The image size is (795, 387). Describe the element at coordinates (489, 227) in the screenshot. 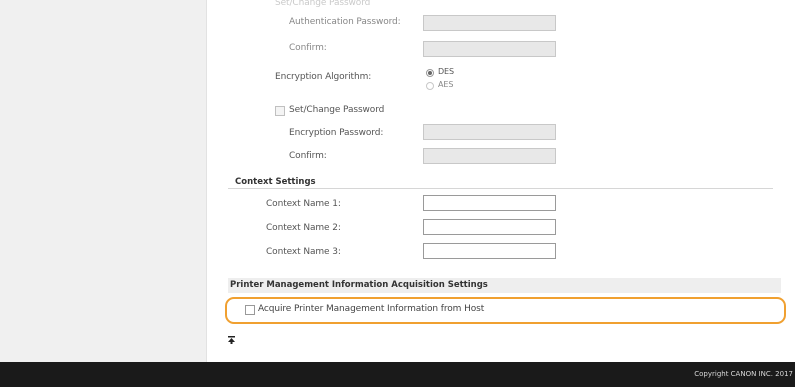

I see `context-name-2-input` at that location.